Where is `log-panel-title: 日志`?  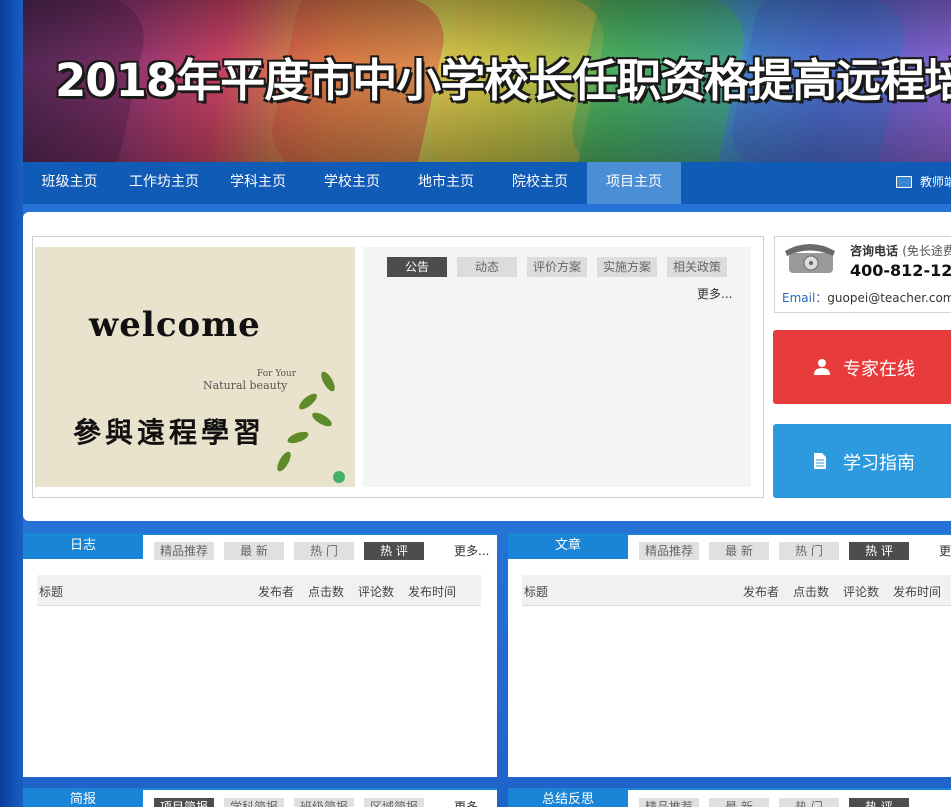
log-panel-title: 日志 is located at coordinates (83, 546).